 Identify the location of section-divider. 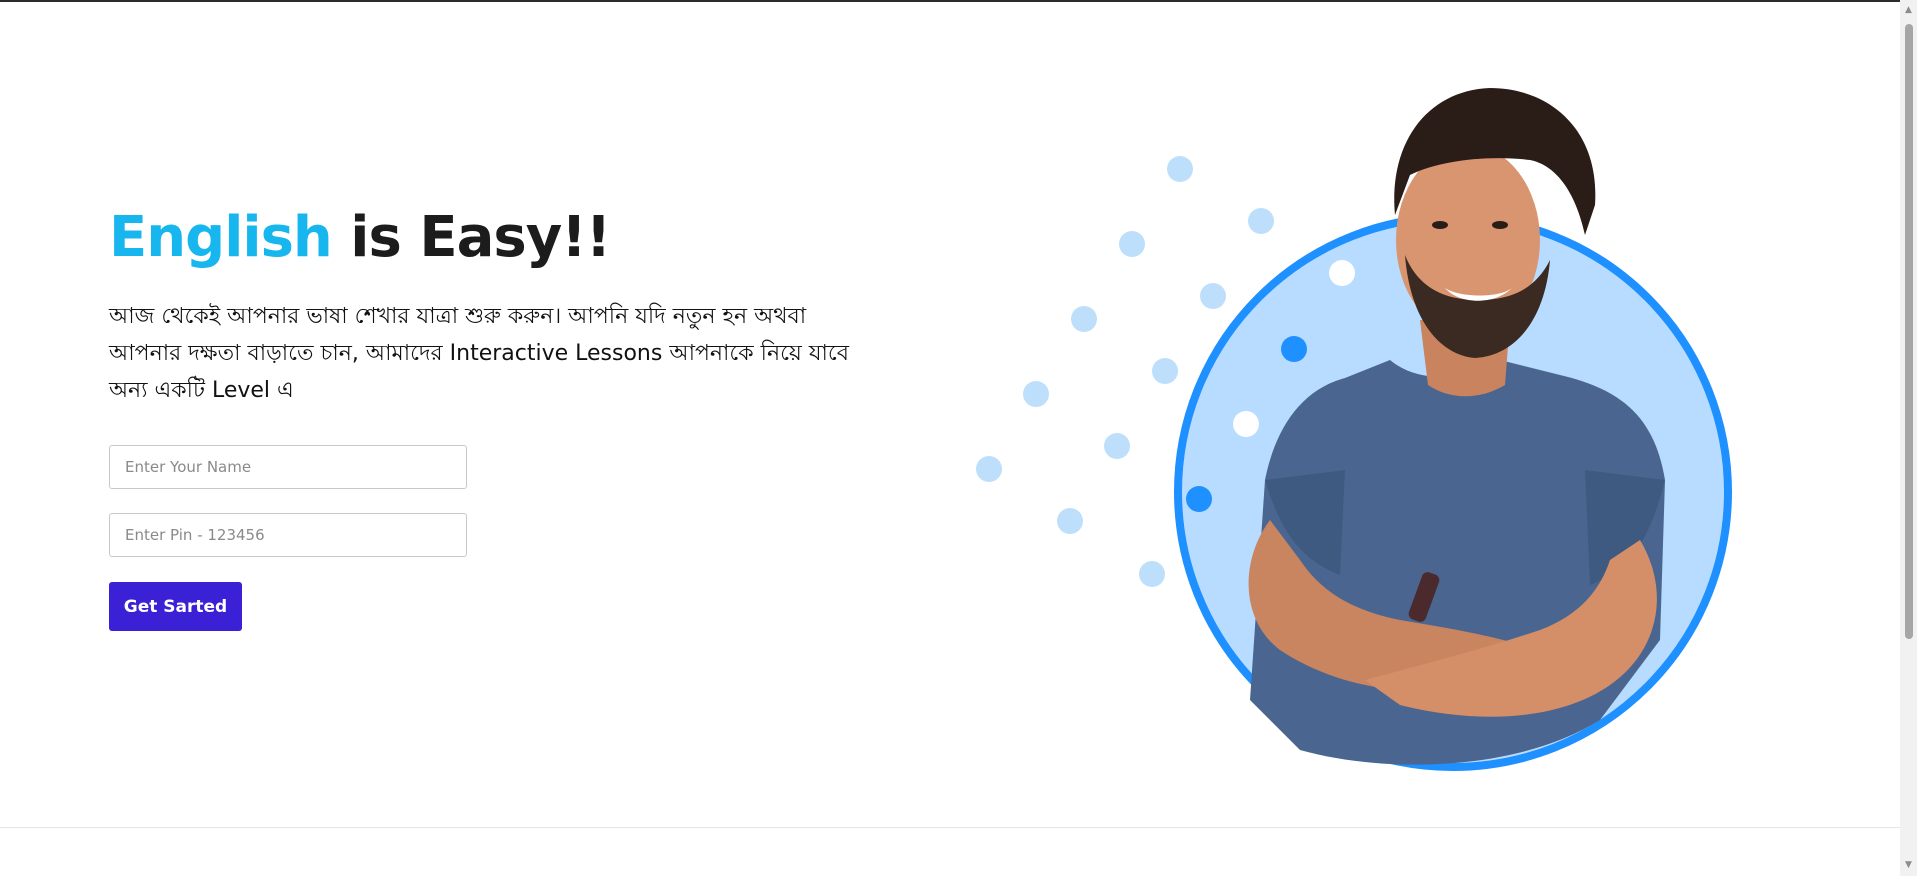
(950, 827).